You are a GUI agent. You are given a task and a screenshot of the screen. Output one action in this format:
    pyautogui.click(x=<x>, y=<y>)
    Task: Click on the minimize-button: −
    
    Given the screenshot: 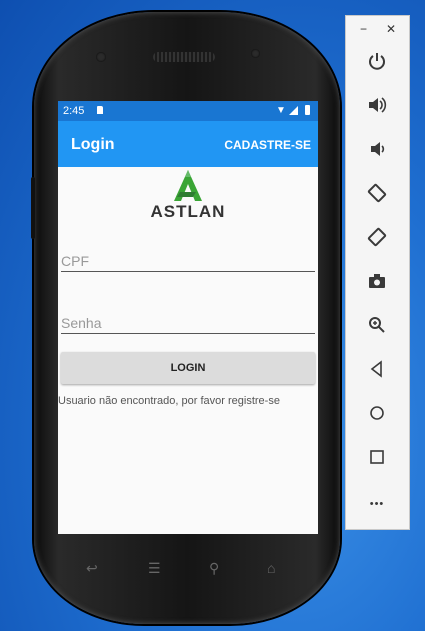 What is the action you would take?
    pyautogui.click(x=363, y=29)
    